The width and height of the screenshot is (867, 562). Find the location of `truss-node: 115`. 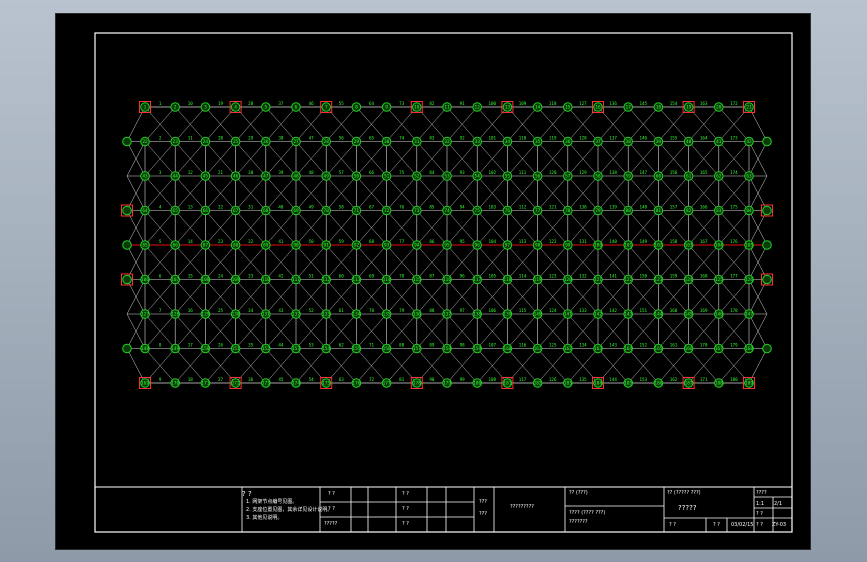

truss-node: 115 is located at coordinates (417, 279).